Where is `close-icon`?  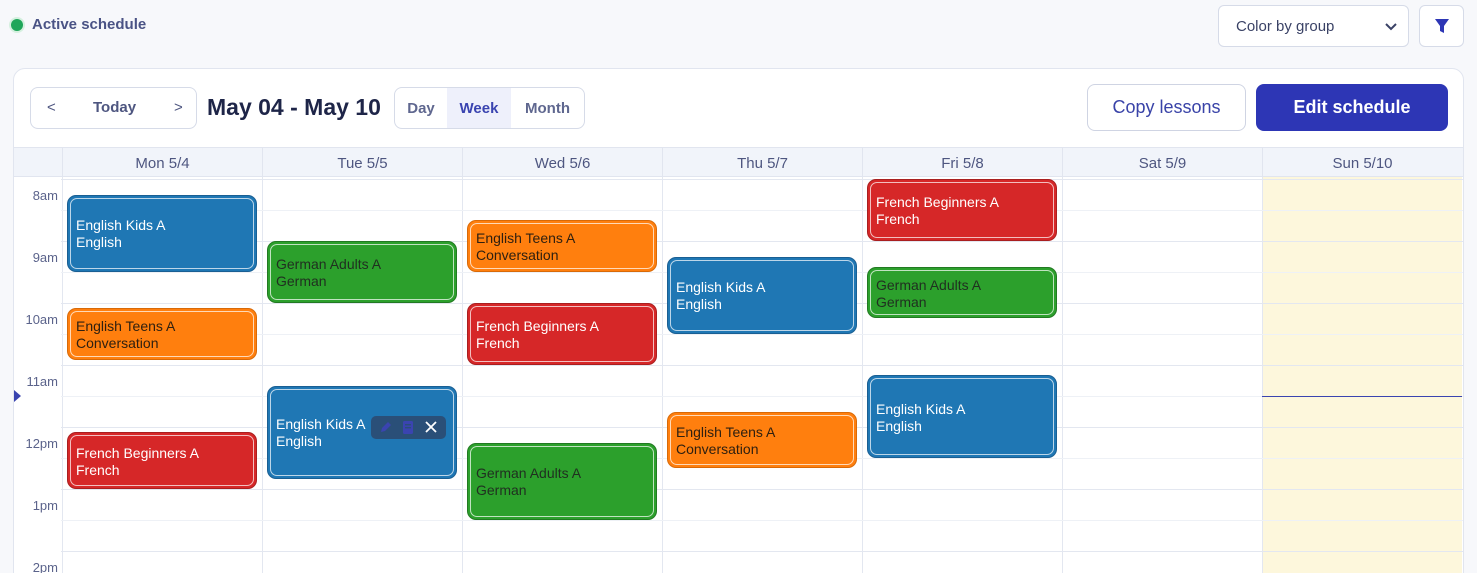 close-icon is located at coordinates (431, 427).